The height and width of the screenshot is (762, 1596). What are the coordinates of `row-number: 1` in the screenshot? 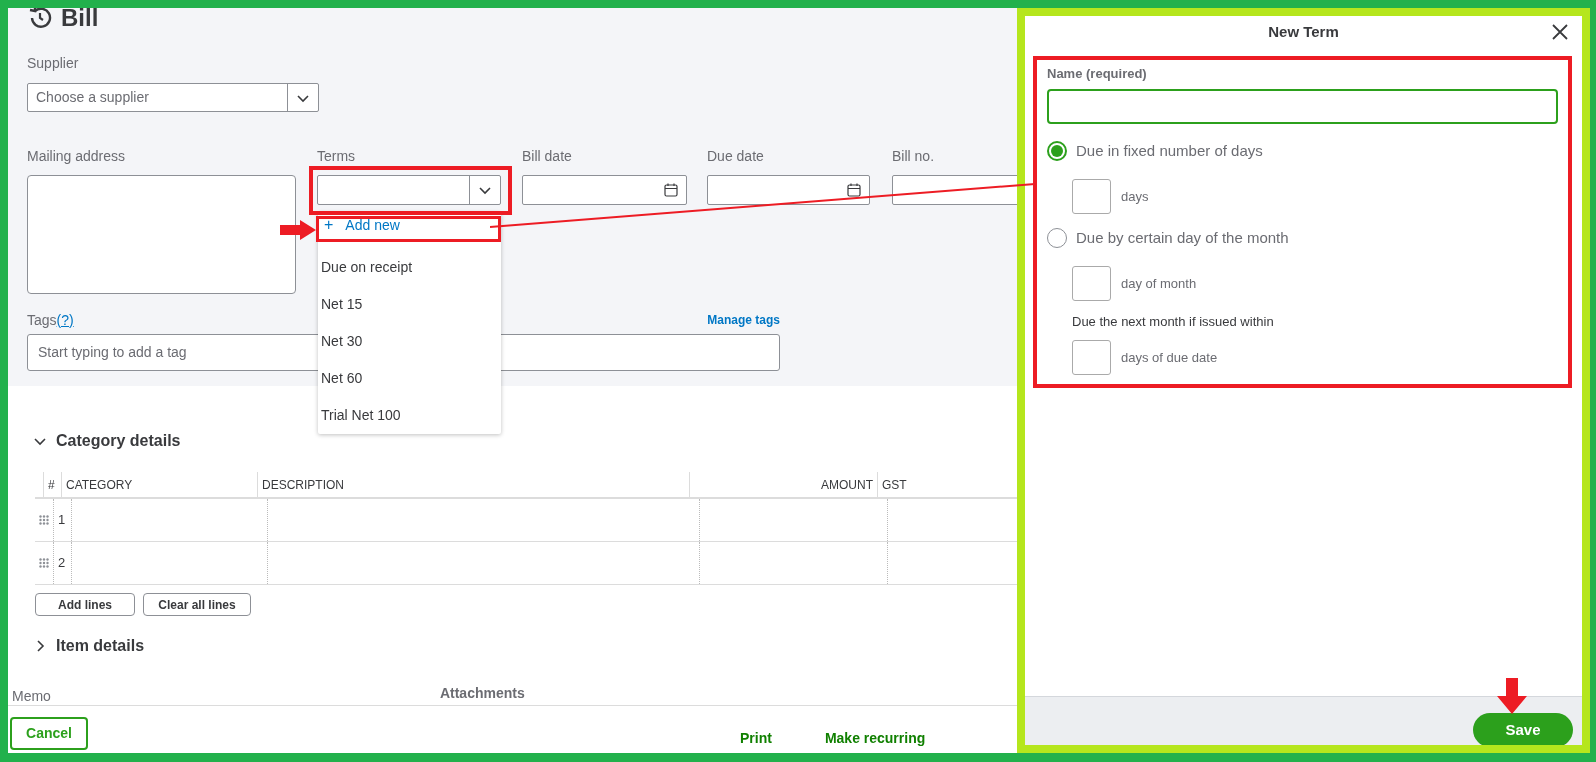 It's located at (62, 520).